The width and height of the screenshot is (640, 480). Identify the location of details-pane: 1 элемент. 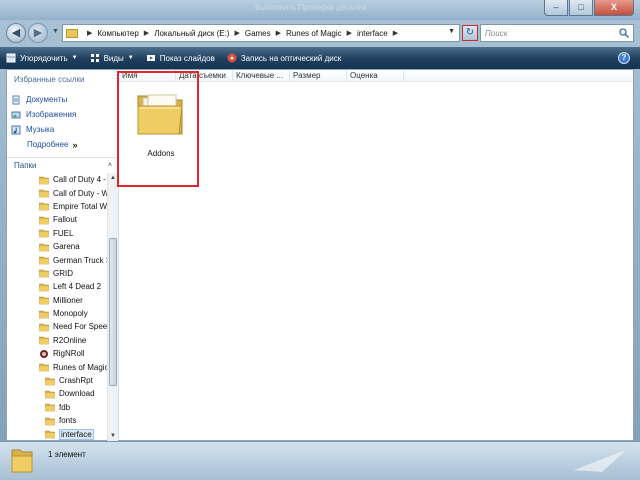
(320, 460).